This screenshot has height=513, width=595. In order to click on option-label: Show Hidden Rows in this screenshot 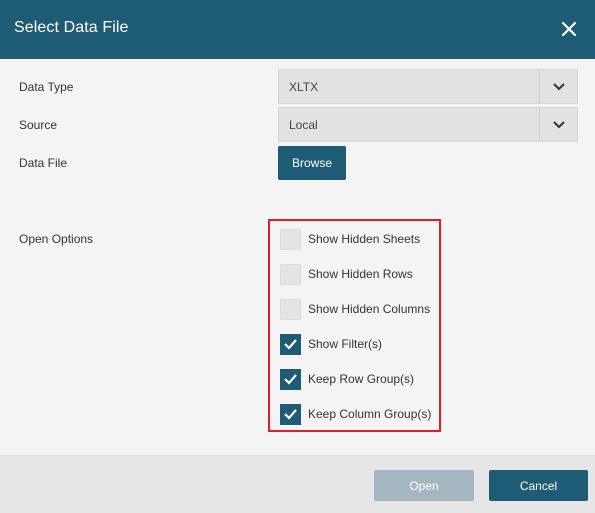, I will do `click(360, 274)`.